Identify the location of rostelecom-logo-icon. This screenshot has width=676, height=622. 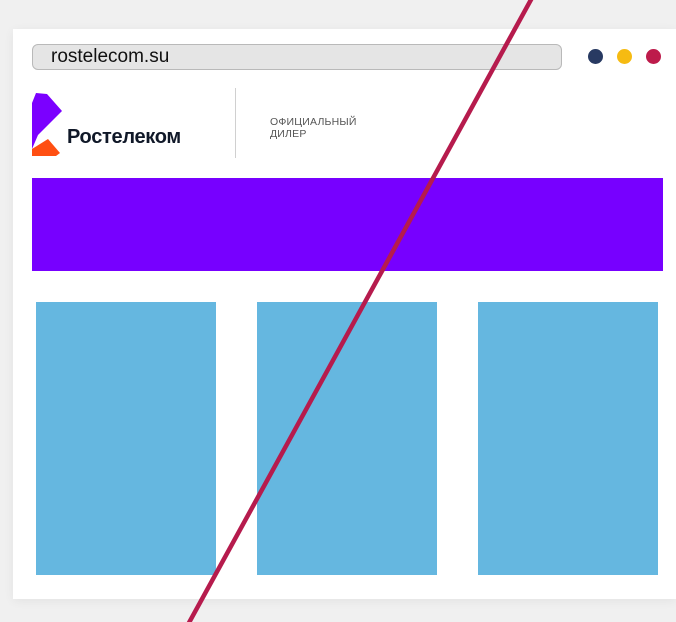
(47, 124).